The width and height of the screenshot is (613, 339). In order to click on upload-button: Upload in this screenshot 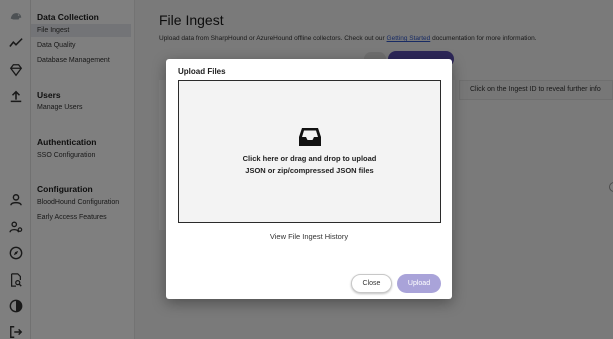, I will do `click(419, 283)`.